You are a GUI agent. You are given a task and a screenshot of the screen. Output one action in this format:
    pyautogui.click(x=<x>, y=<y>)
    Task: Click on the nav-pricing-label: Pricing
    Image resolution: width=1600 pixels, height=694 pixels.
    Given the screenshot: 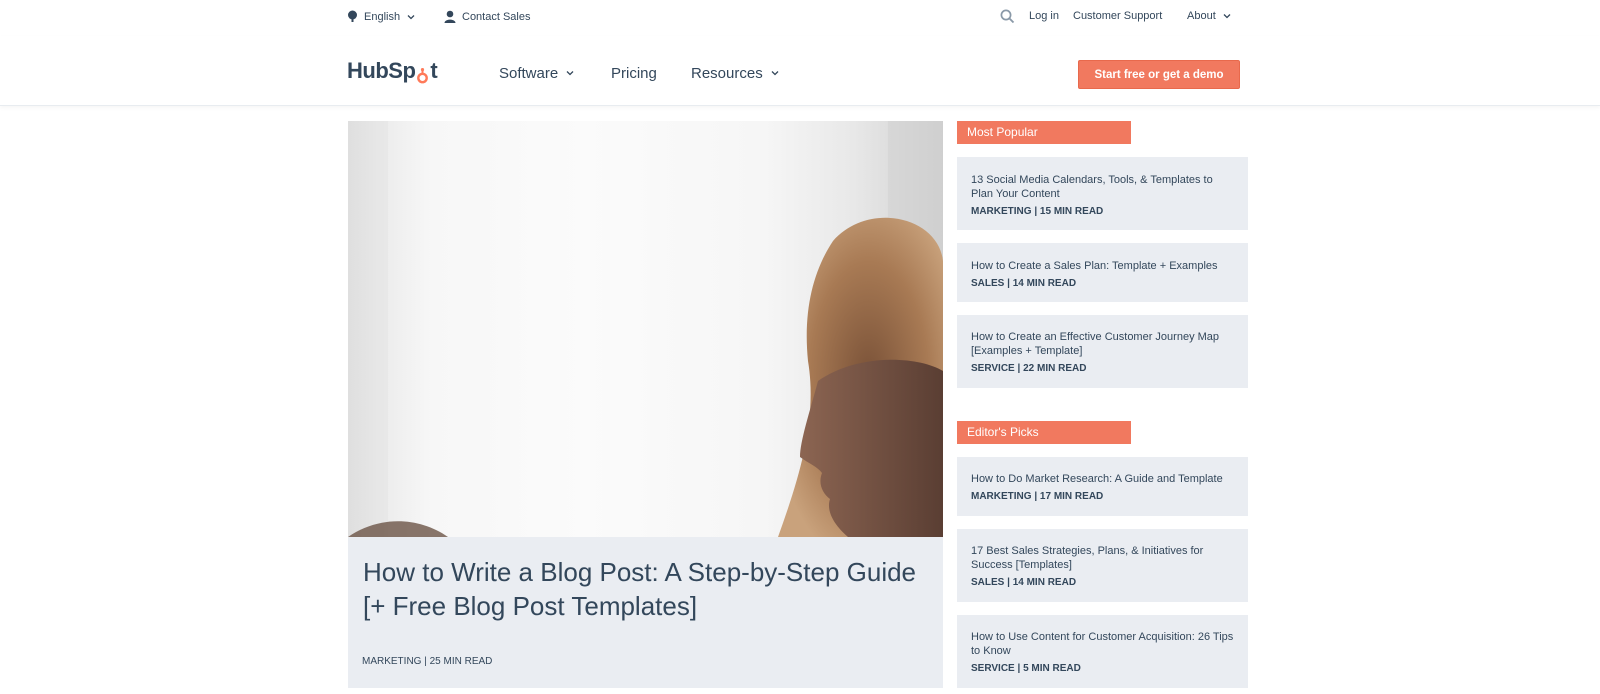 What is the action you would take?
    pyautogui.click(x=634, y=73)
    